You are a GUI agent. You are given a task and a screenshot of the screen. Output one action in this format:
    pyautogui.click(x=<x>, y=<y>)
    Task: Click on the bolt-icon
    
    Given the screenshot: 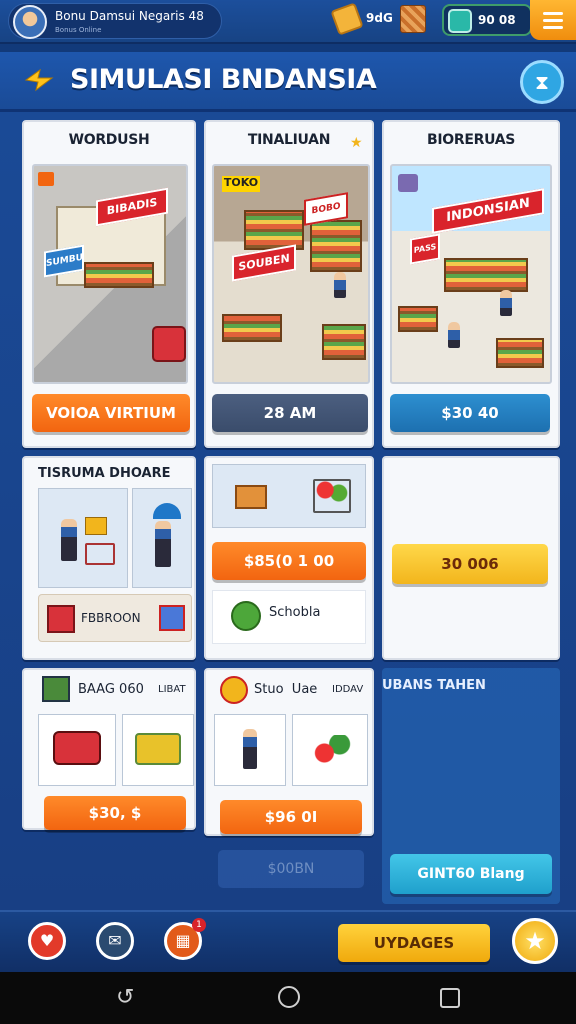 What is the action you would take?
    pyautogui.click(x=39, y=80)
    